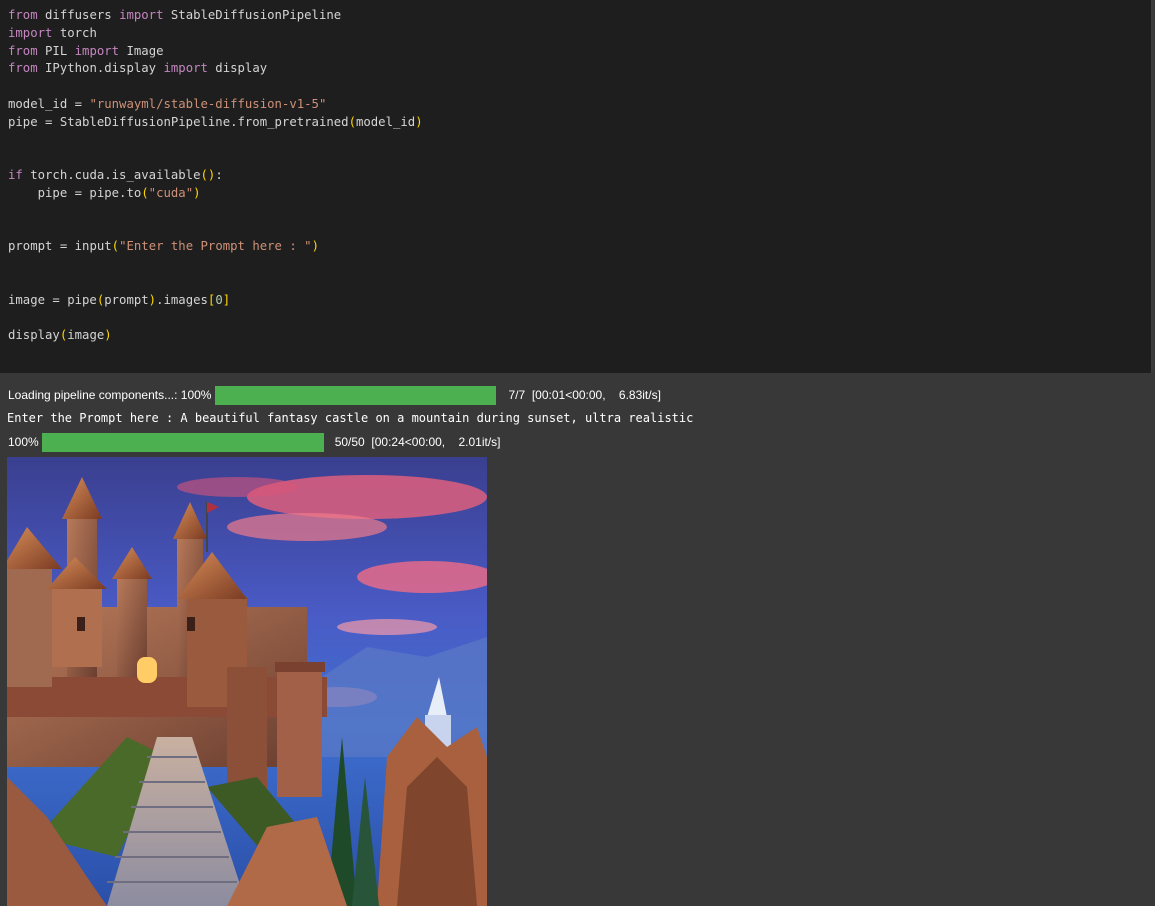 Image resolution: width=1155 pixels, height=906 pixels. What do you see at coordinates (215, 34) in the screenshot?
I see `code-line: import torch` at bounding box center [215, 34].